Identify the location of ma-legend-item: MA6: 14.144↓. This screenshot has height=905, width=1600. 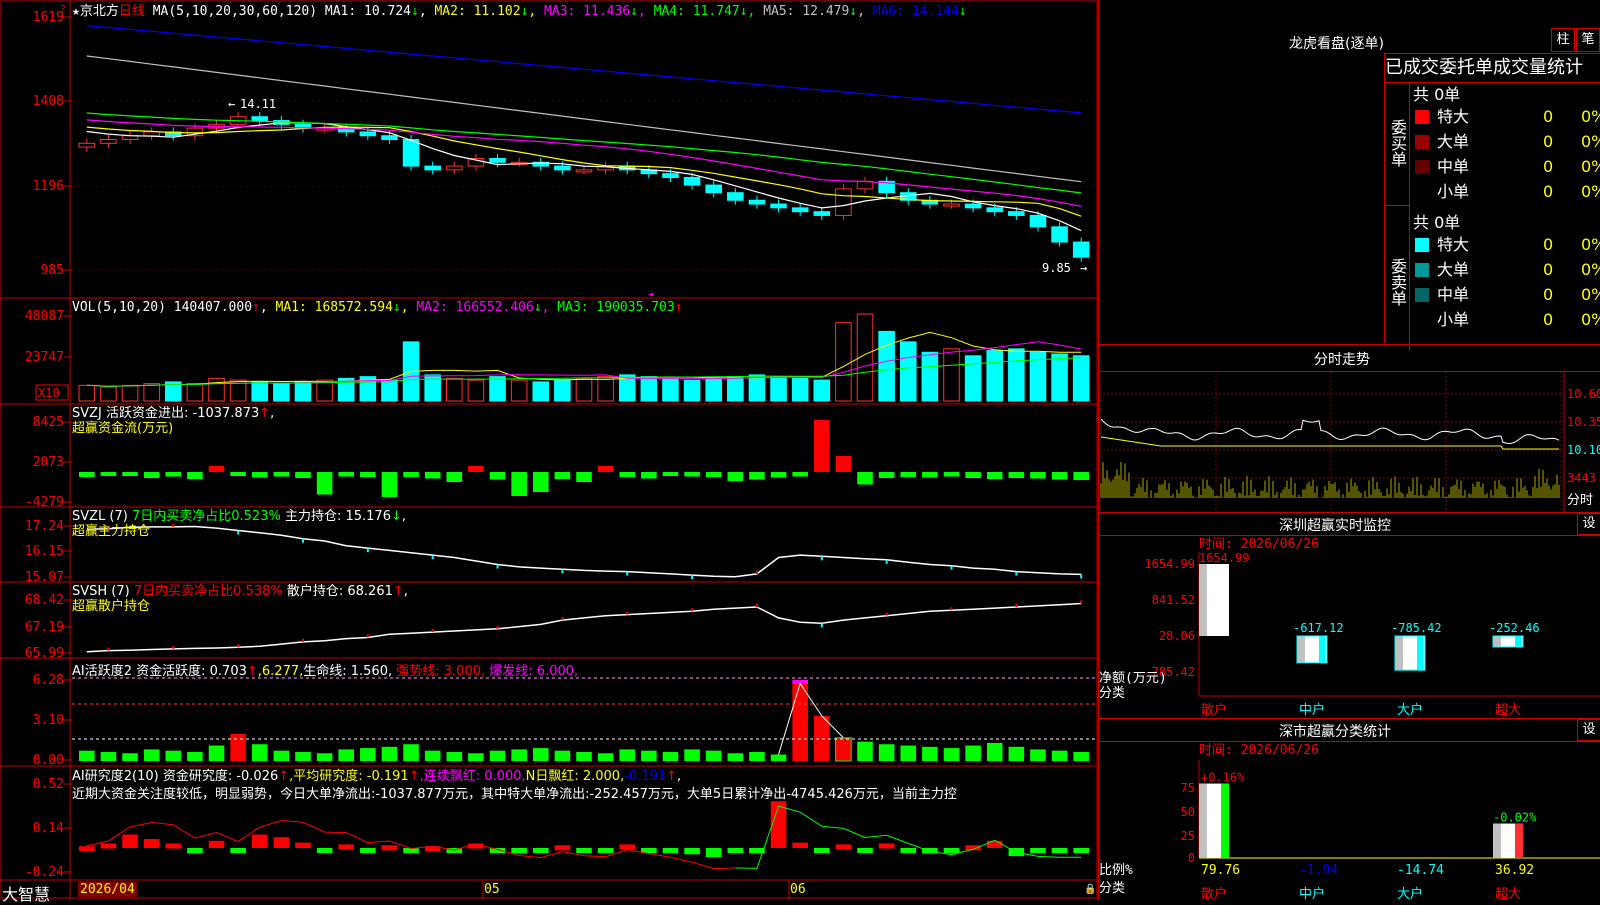
(919, 11).